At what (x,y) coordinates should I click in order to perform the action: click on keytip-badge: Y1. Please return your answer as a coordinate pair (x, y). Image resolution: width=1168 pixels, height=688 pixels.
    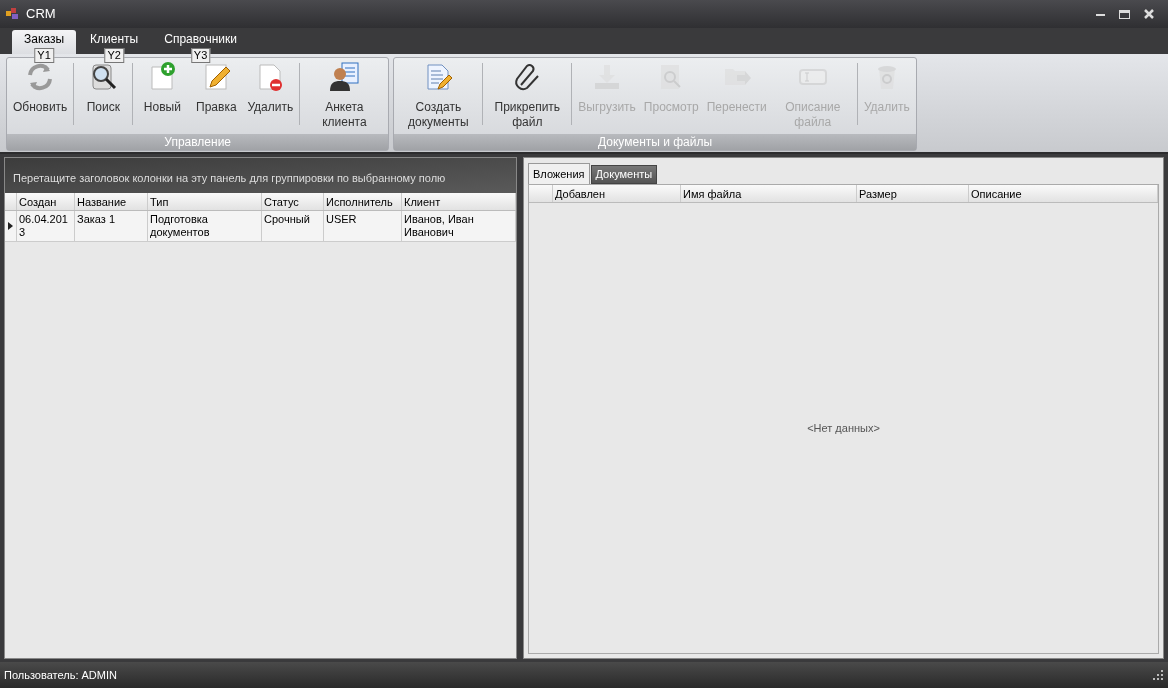
    Looking at the image, I should click on (44, 55).